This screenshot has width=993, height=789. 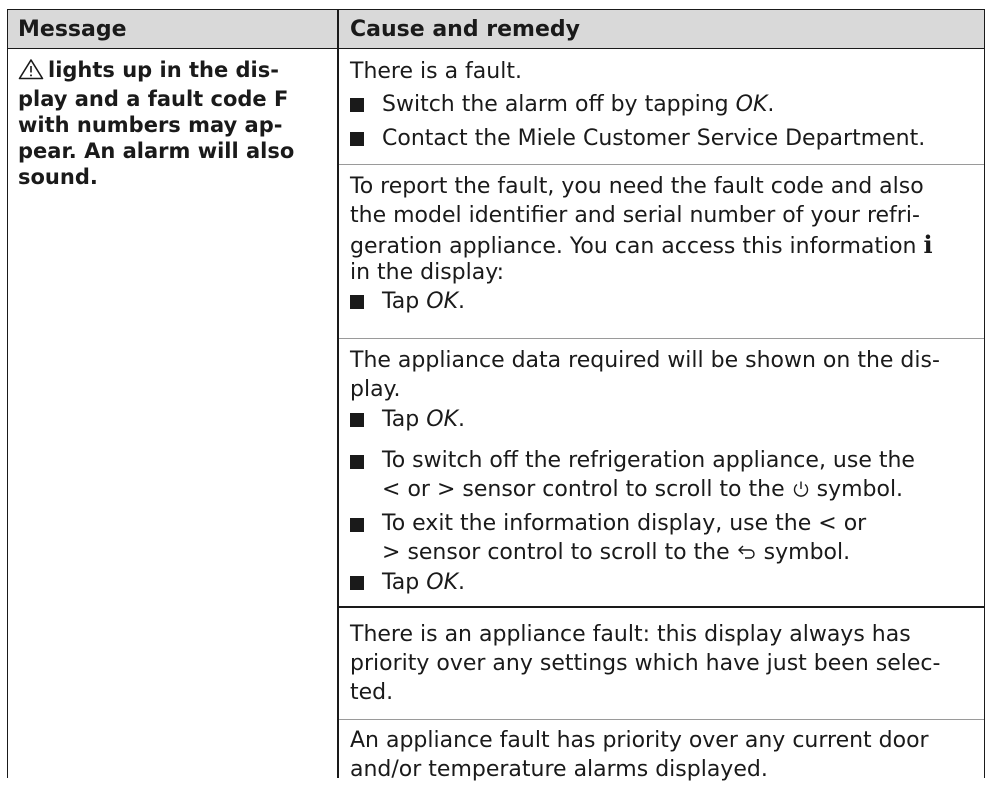 I want to click on message-line: with numbers may ap-, so click(x=150, y=125).